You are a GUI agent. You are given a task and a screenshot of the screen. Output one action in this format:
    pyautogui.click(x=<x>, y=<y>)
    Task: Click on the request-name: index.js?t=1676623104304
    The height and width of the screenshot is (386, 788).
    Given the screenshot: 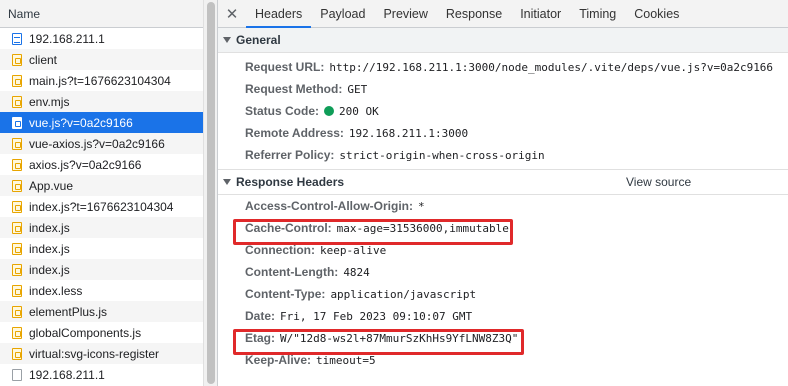 What is the action you would take?
    pyautogui.click(x=101, y=206)
    